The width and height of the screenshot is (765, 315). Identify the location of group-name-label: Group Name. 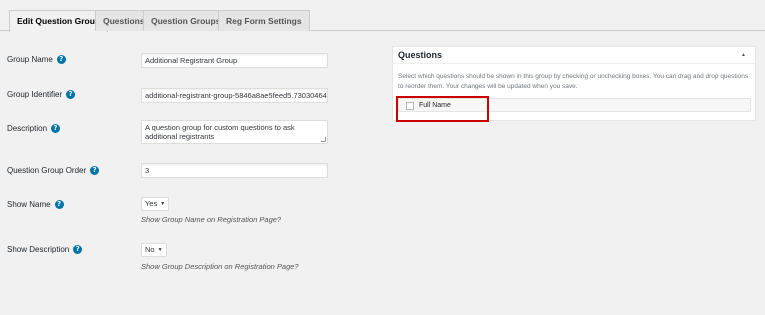
(30, 59).